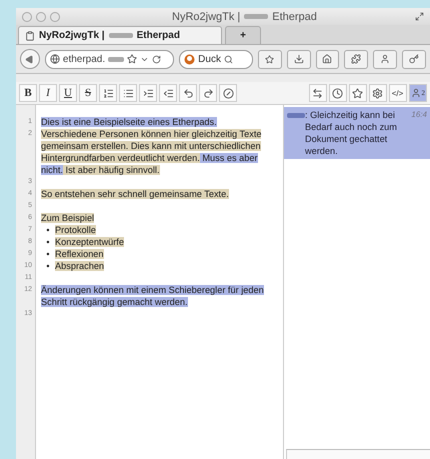 This screenshot has height=459, width=430. Describe the element at coordinates (72, 35) in the screenshot. I see `tab-title: NyRo2jwgTk |` at that location.